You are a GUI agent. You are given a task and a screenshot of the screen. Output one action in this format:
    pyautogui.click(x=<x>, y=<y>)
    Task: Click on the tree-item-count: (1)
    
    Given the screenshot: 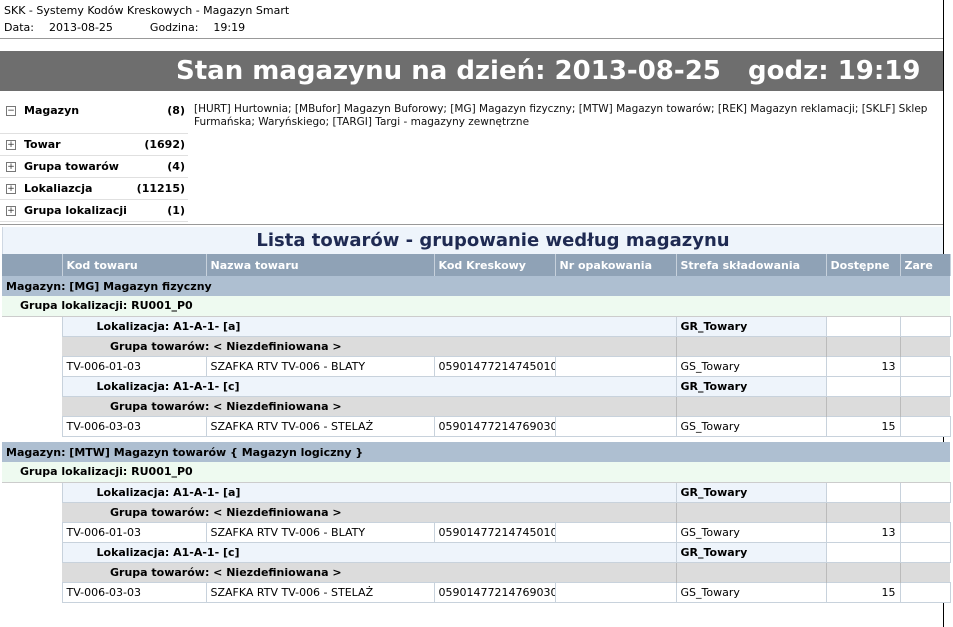 What is the action you would take?
    pyautogui.click(x=176, y=210)
    